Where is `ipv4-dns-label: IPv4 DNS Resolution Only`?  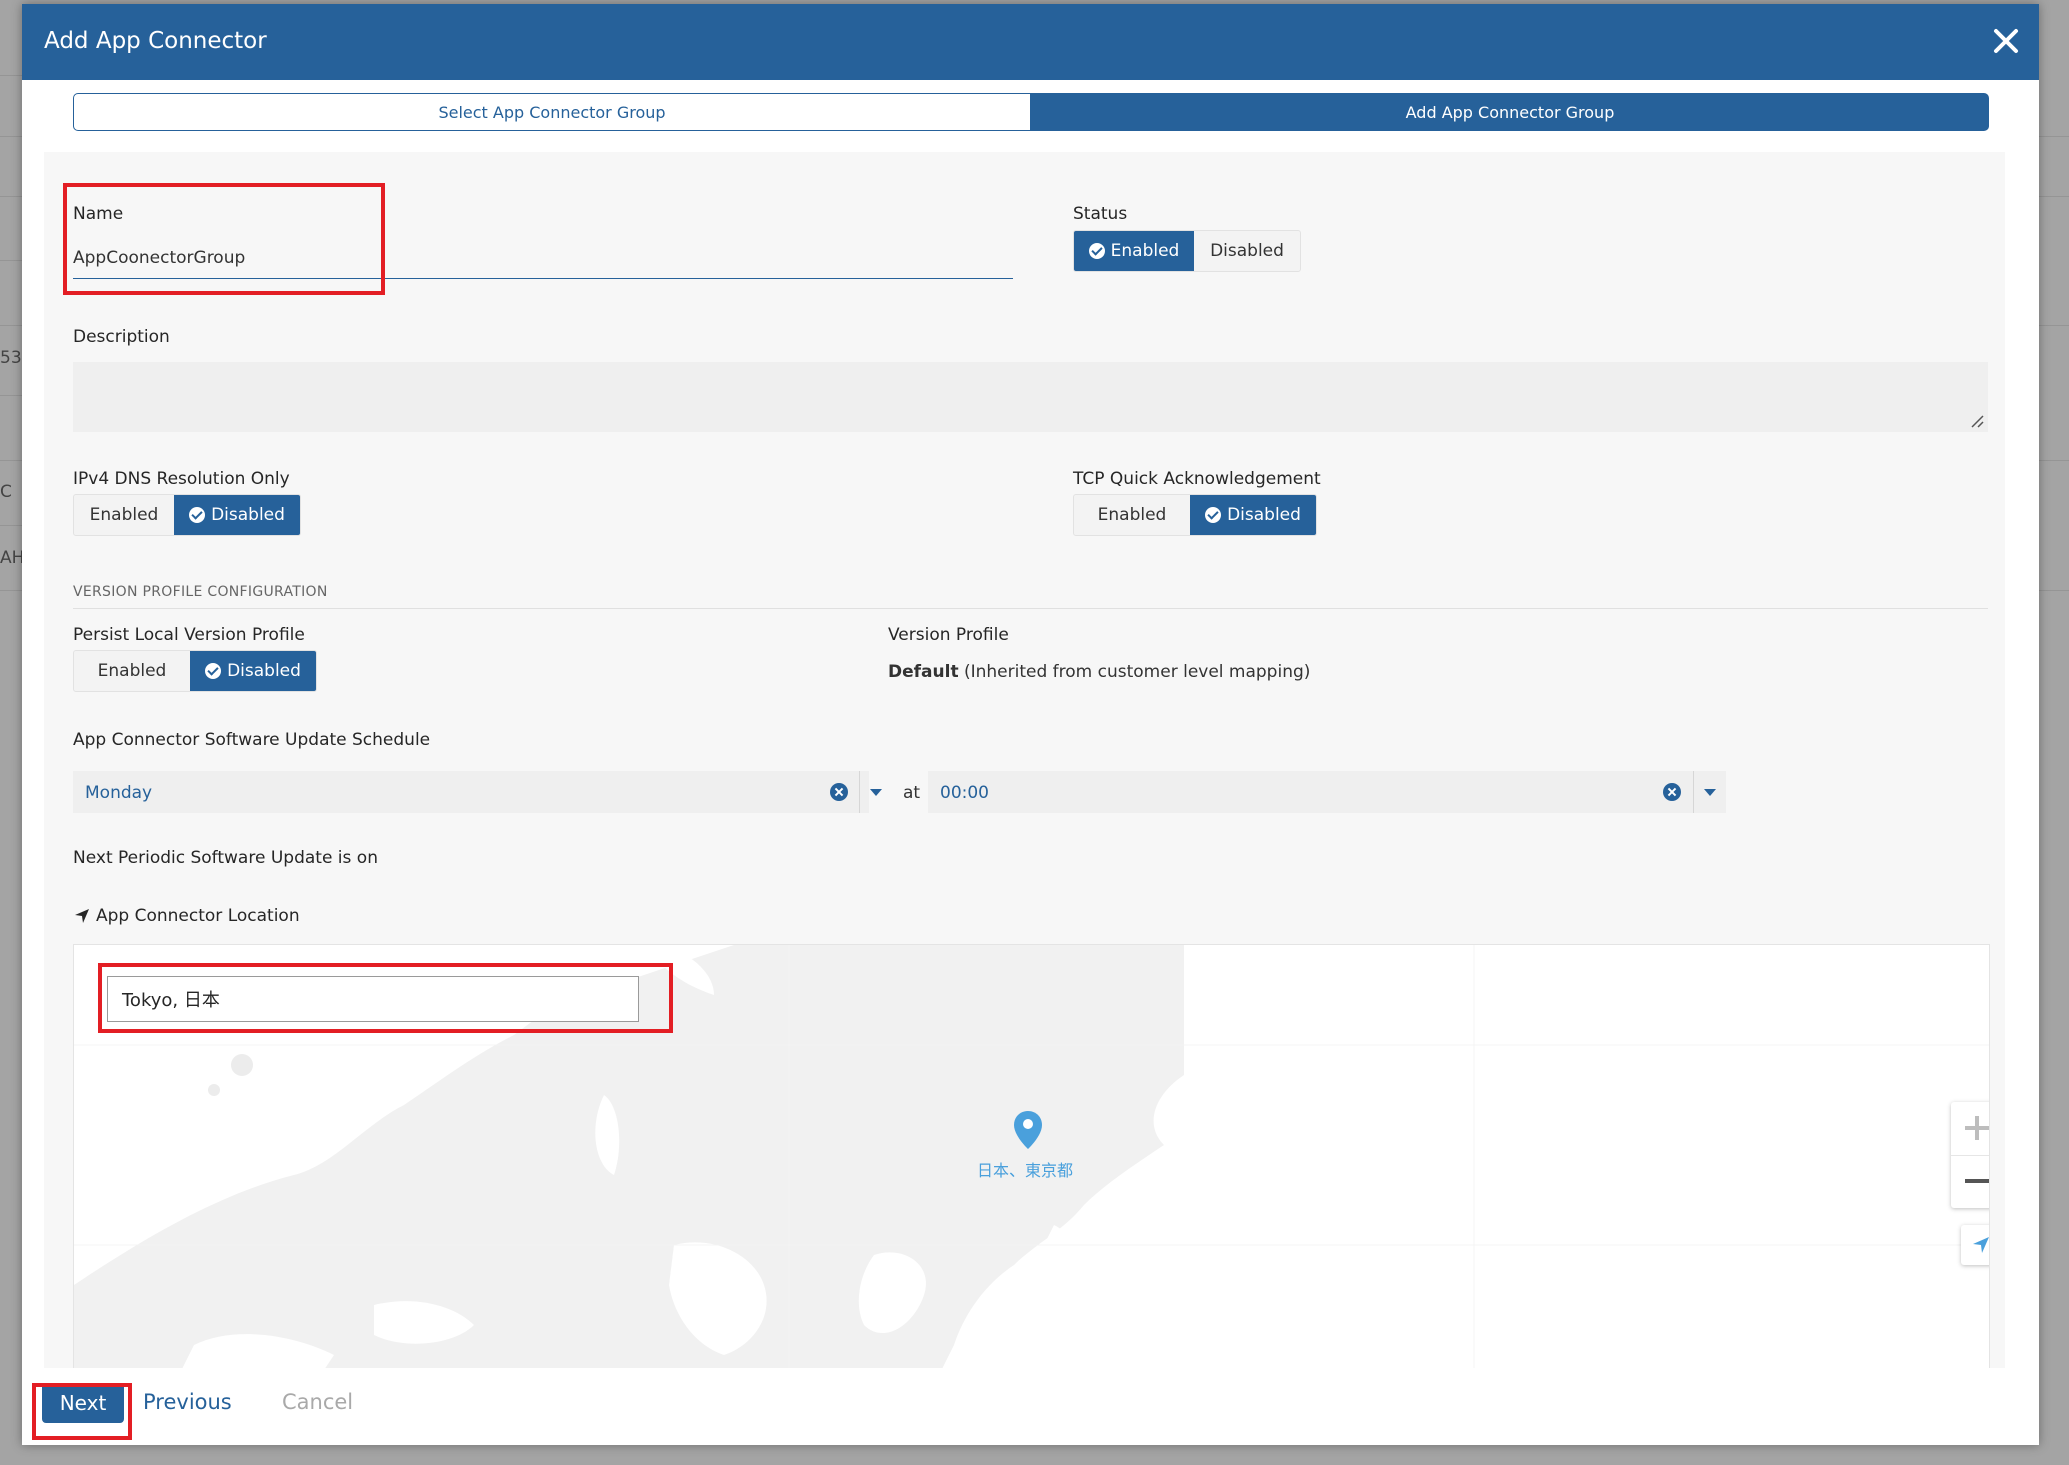
ipv4-dns-label: IPv4 DNS Resolution Only is located at coordinates (181, 479).